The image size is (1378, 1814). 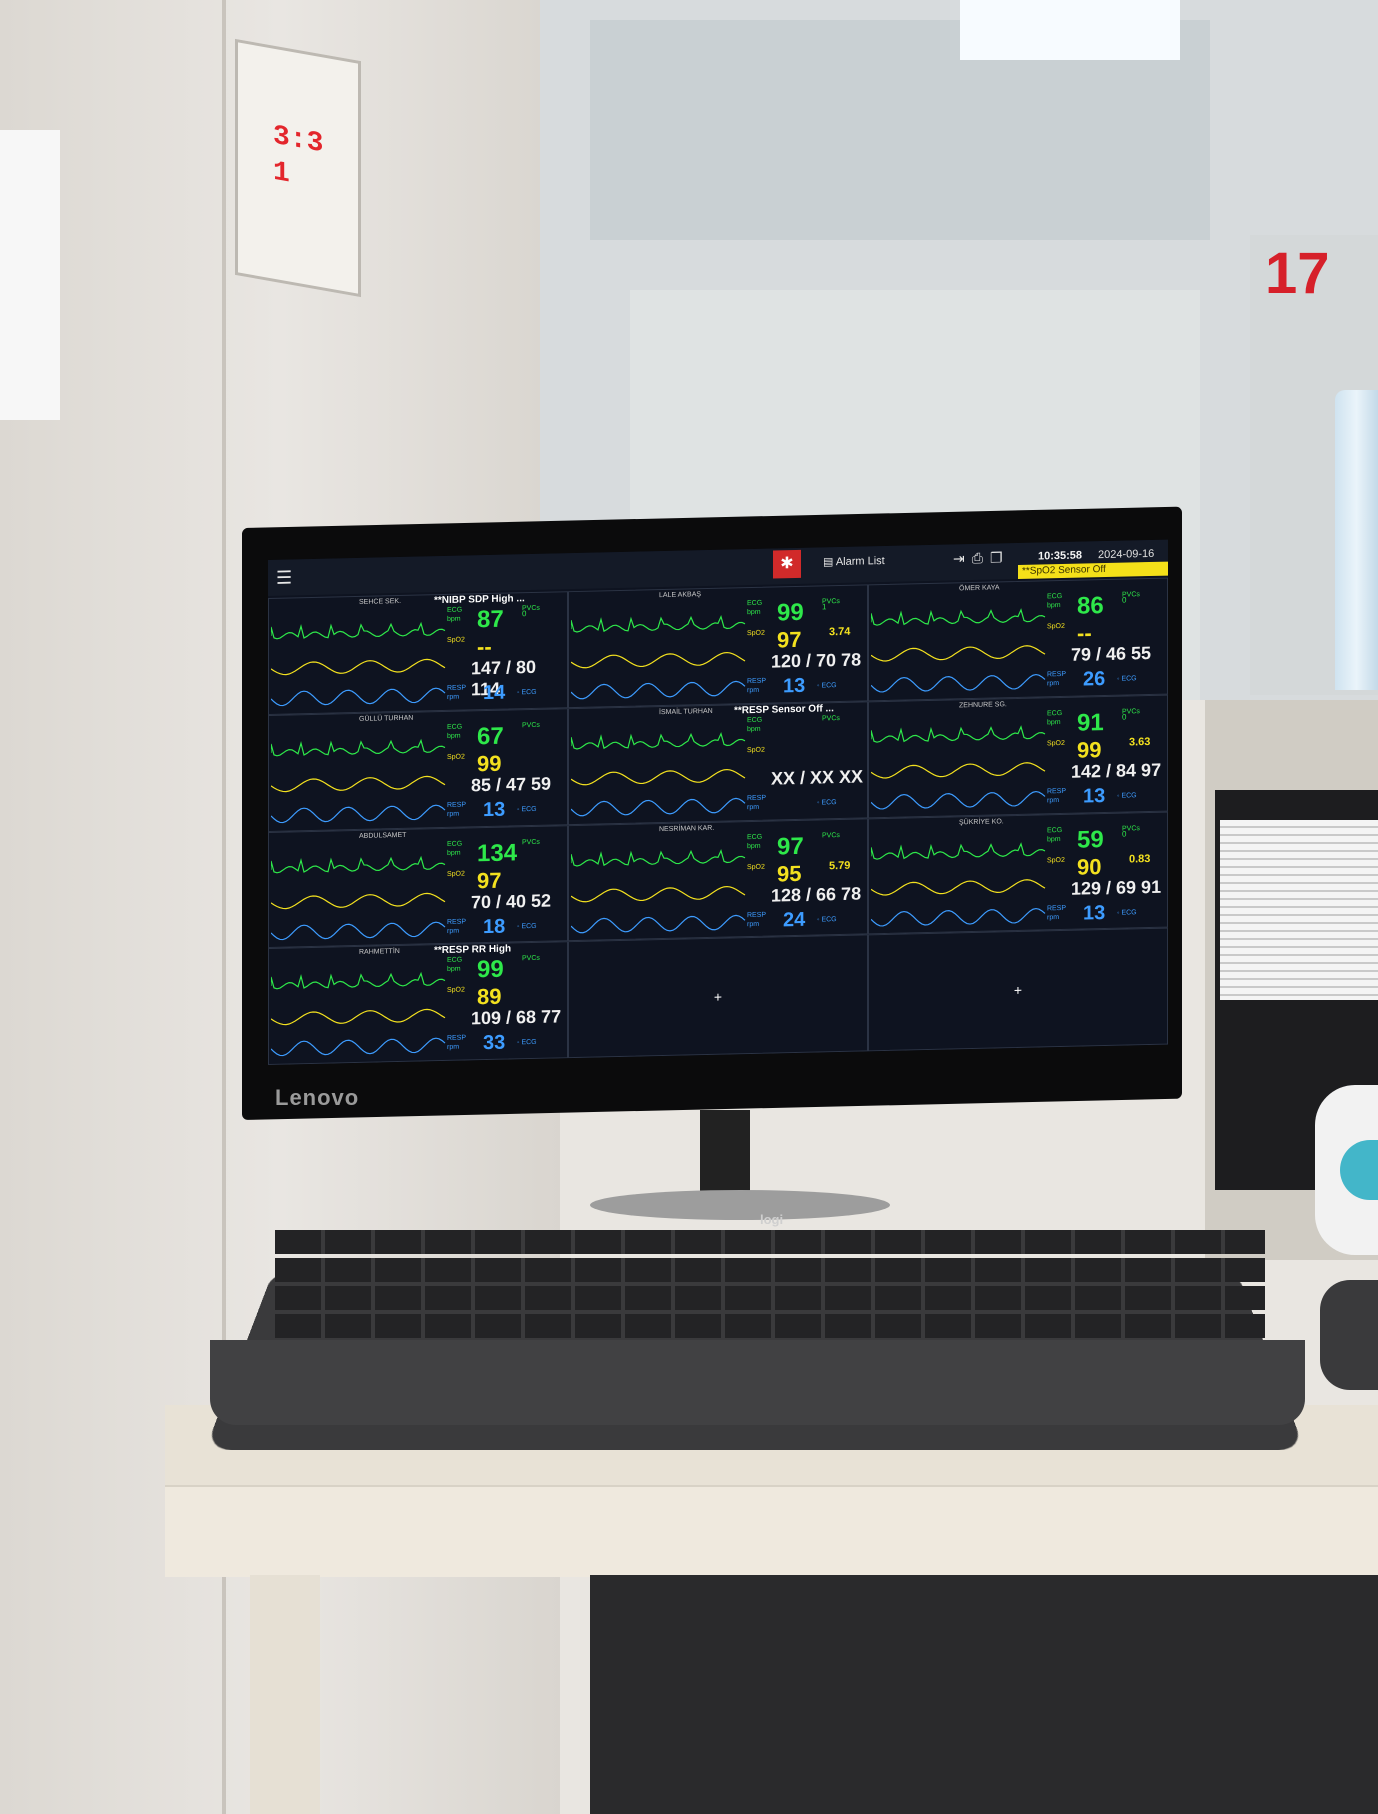 What do you see at coordinates (284, 577) in the screenshot?
I see `menu-icon: ☰` at bounding box center [284, 577].